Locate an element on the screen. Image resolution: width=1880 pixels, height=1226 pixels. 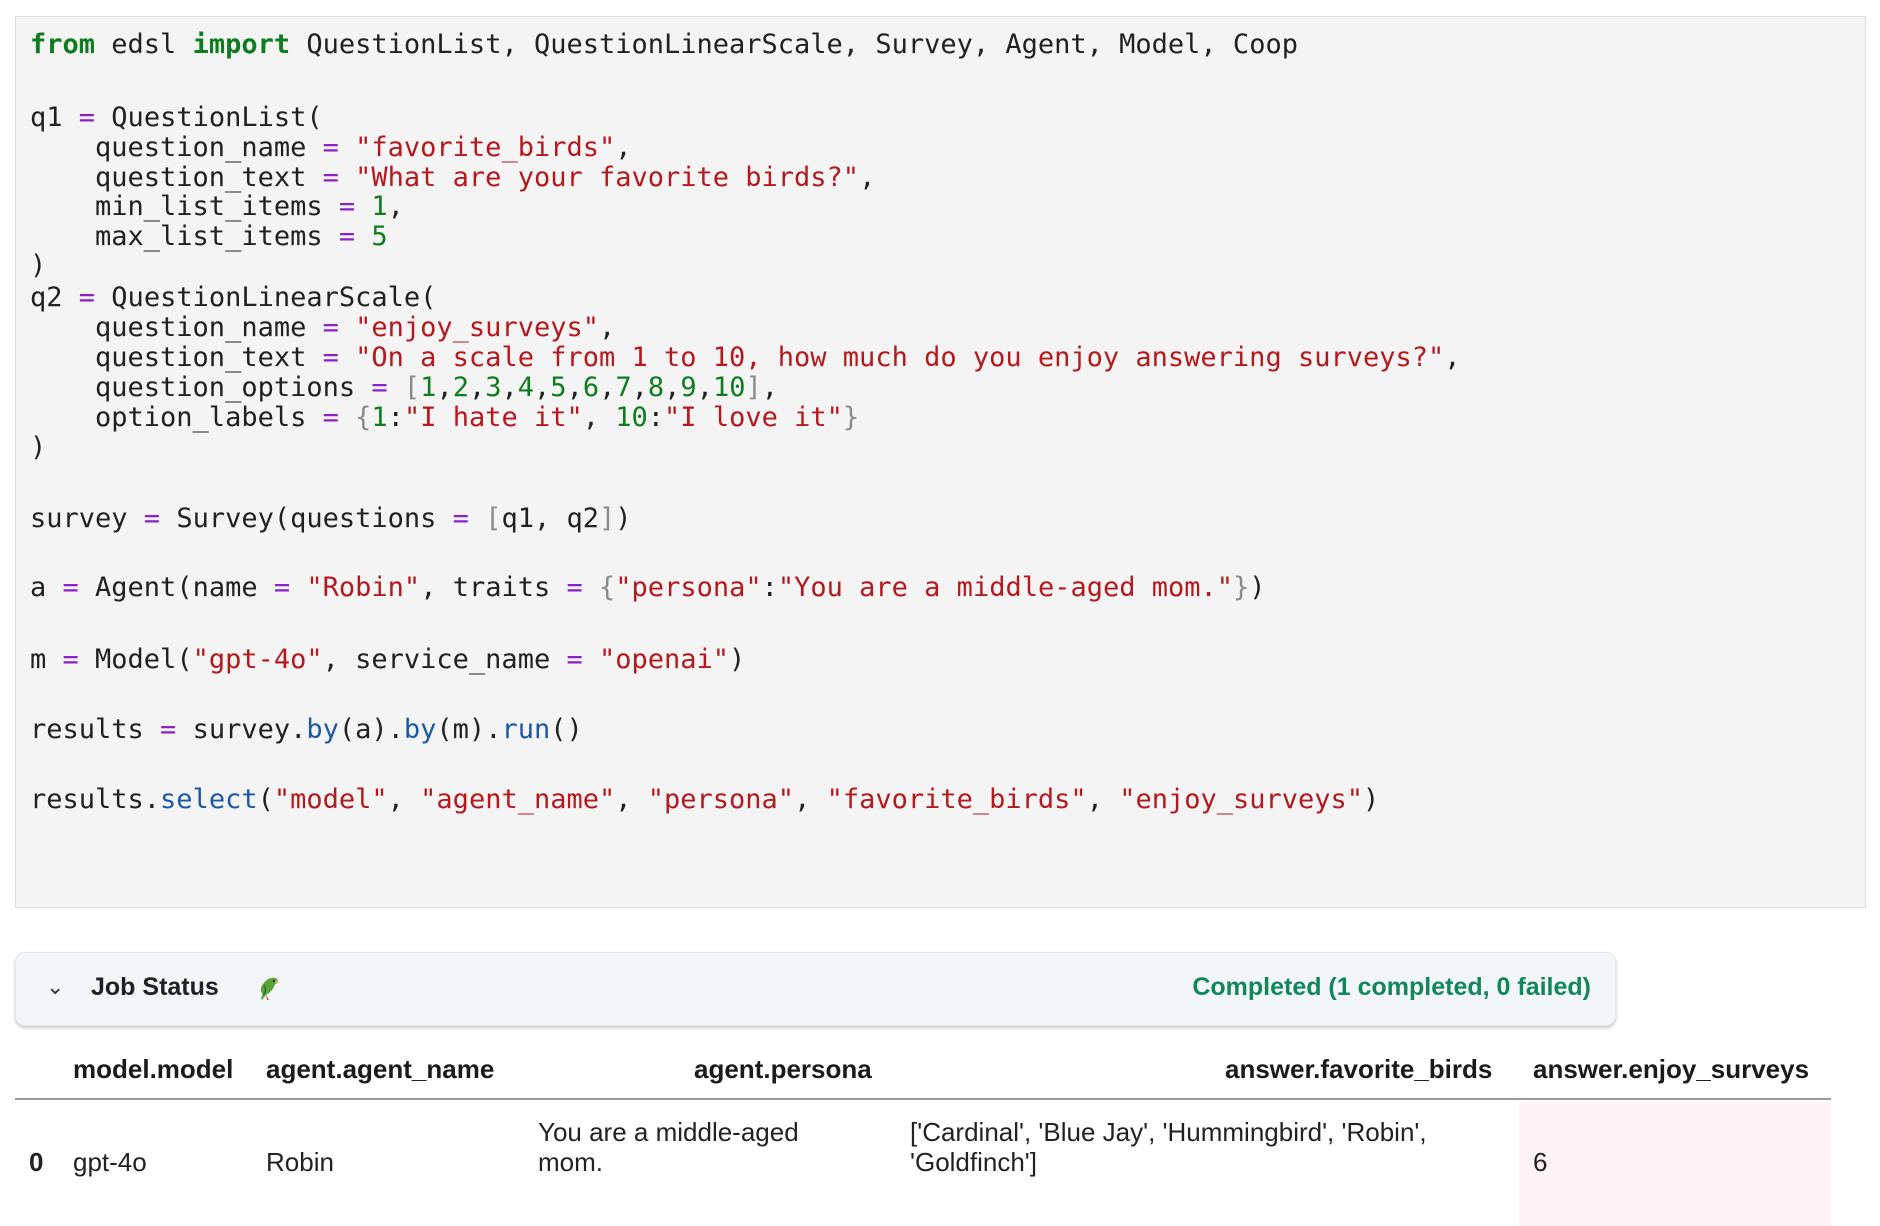
column-header-favorite-birds: answer.favorite_birds is located at coordinates (1358, 1069).